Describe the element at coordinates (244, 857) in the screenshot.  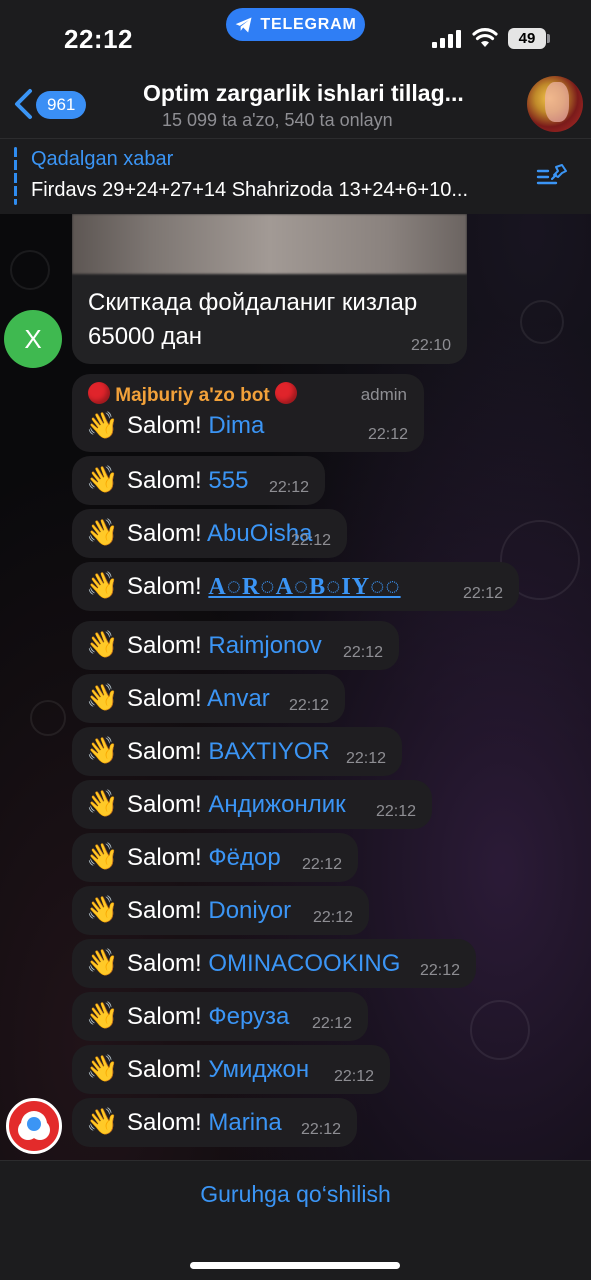
I see `mentioned-user-name: Фёдор` at that location.